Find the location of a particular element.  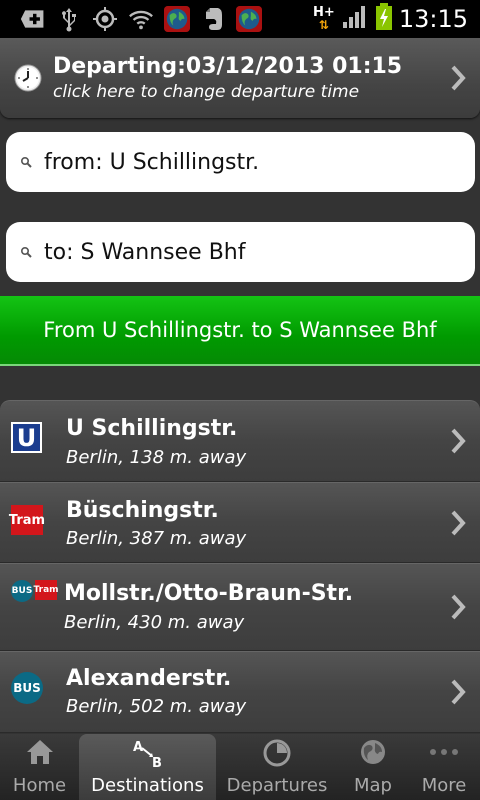

status-icons is located at coordinates (131, 19).